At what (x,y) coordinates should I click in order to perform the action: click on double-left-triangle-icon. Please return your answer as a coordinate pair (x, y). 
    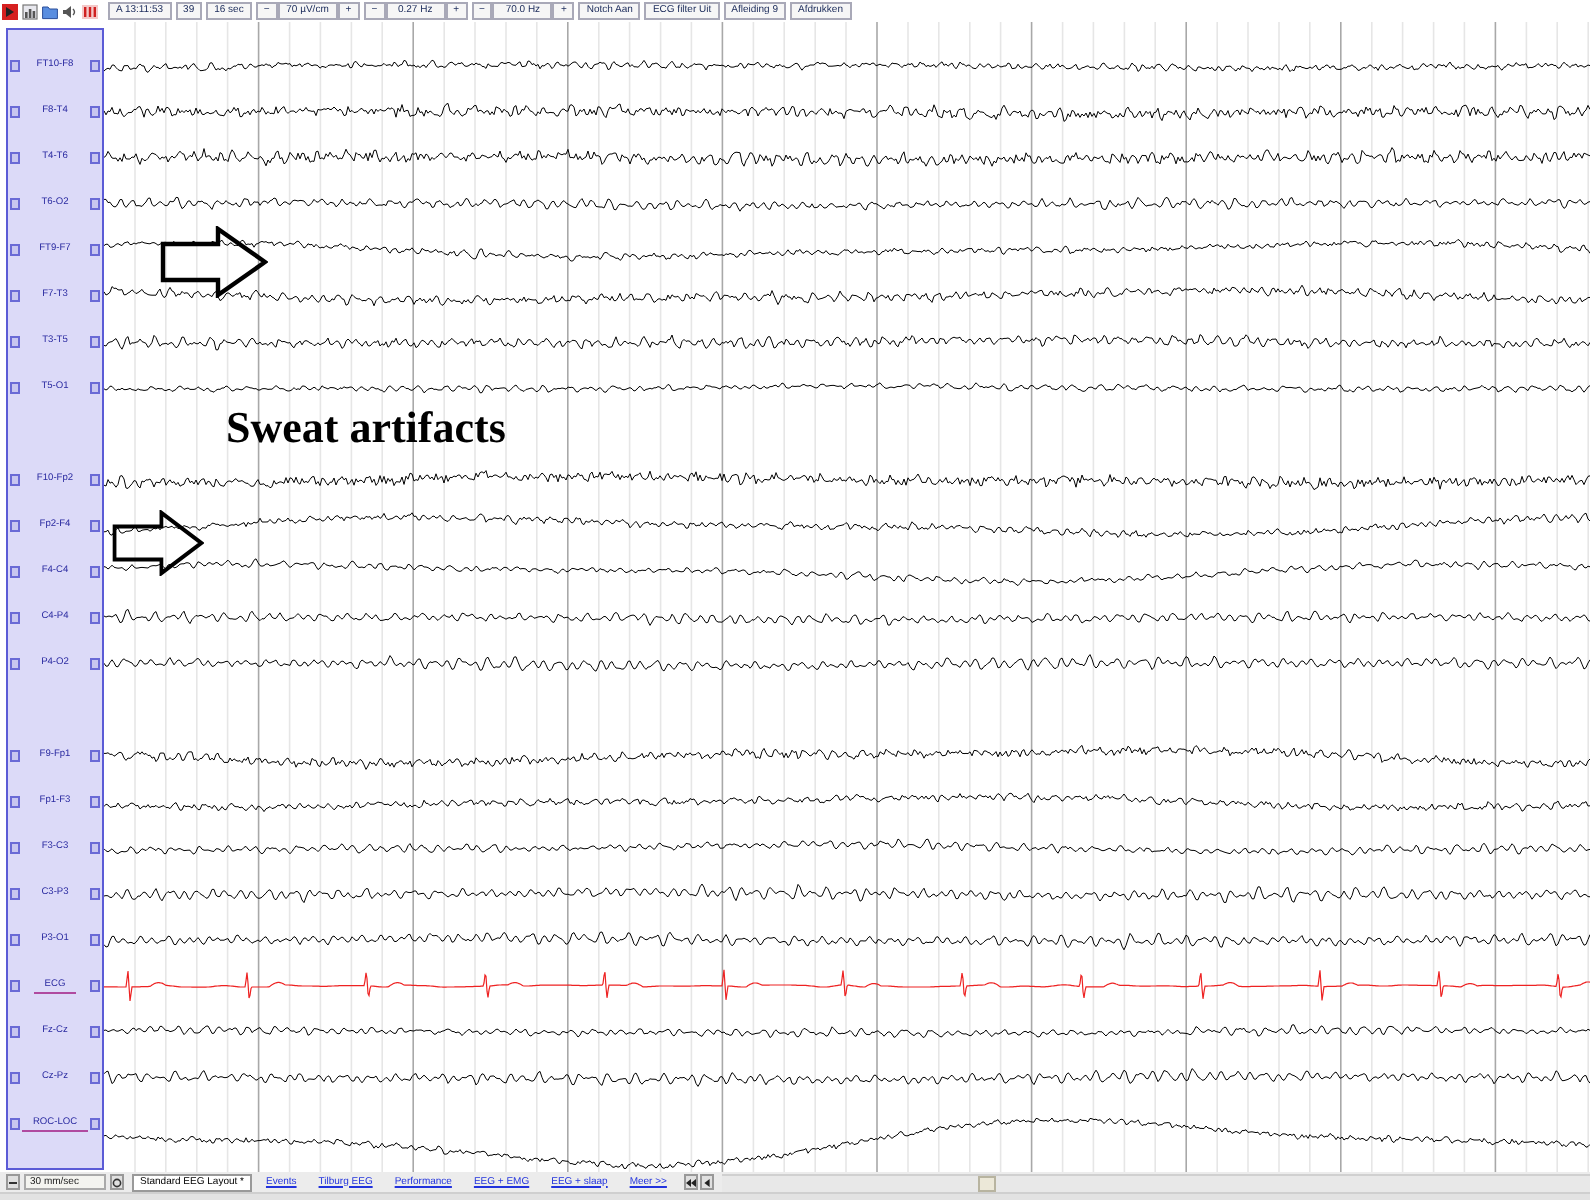
    Looking at the image, I should click on (691, 1182).